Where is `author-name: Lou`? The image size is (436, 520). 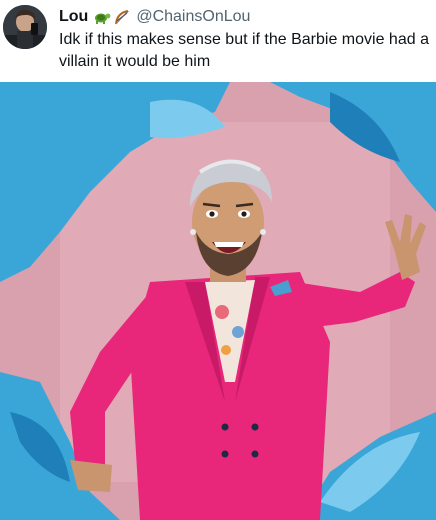 author-name: Lou is located at coordinates (73, 17).